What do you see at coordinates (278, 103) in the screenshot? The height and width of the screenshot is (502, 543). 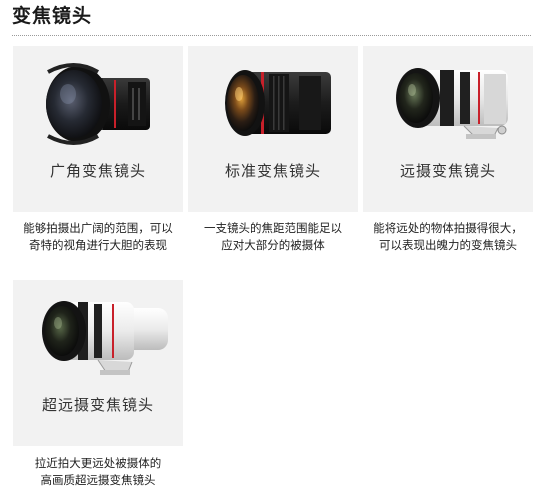 I see `standard-zoom-lens-image` at bounding box center [278, 103].